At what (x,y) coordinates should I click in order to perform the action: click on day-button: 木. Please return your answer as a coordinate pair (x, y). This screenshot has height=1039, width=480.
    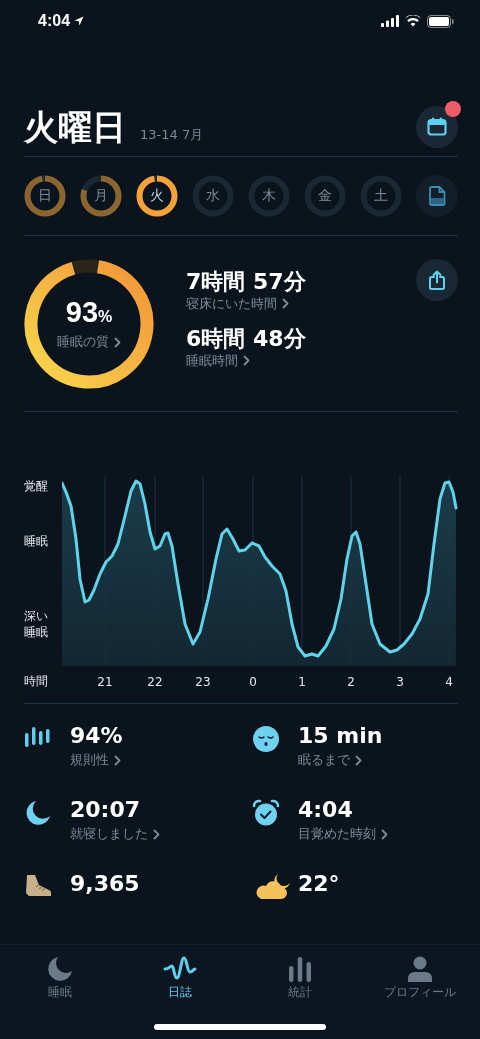
    Looking at the image, I should click on (269, 195).